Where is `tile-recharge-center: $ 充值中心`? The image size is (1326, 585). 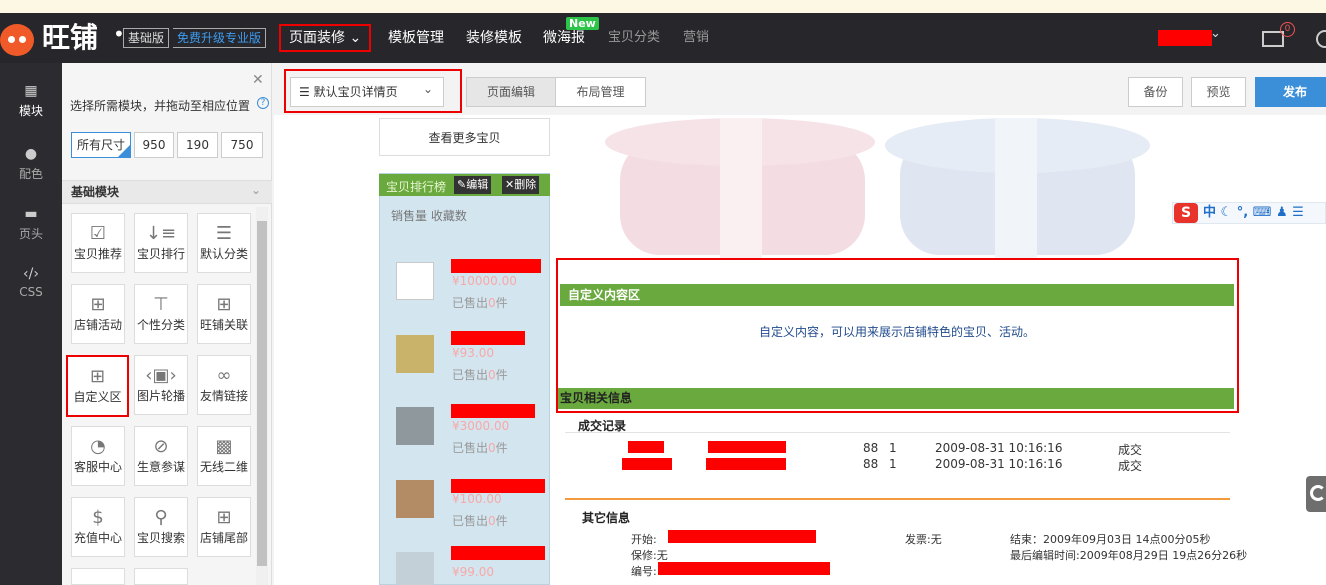 tile-recharge-center: $ 充值中心 is located at coordinates (98, 527).